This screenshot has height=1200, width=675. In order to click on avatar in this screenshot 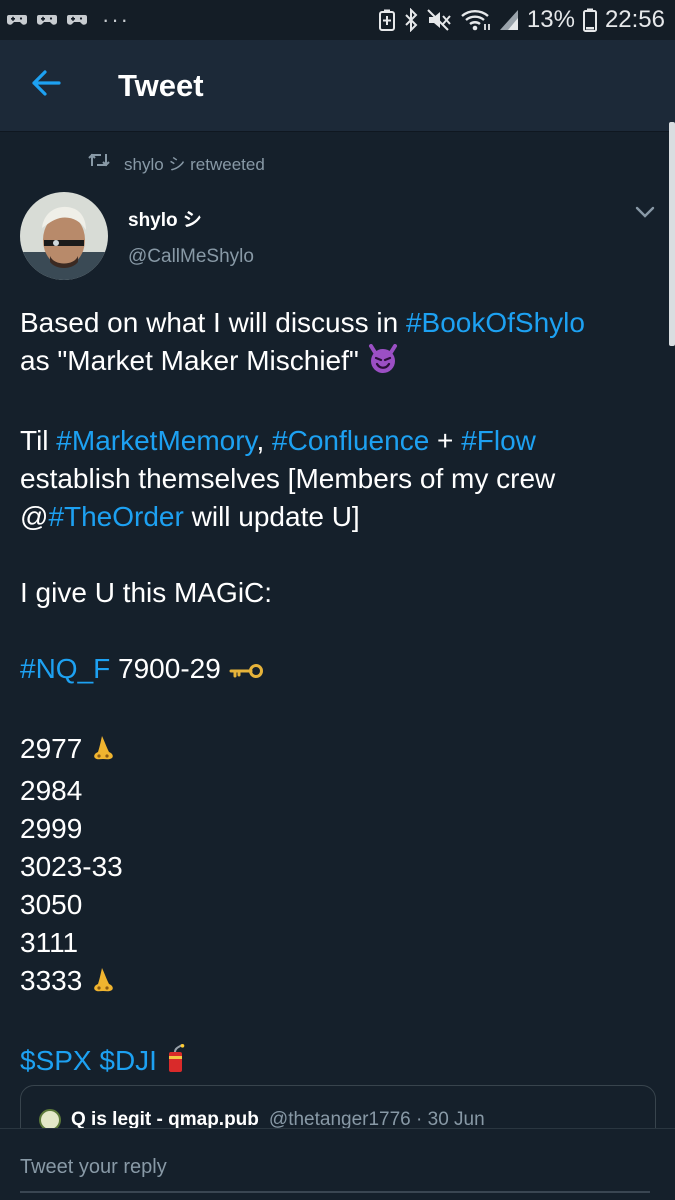, I will do `click(64, 236)`.